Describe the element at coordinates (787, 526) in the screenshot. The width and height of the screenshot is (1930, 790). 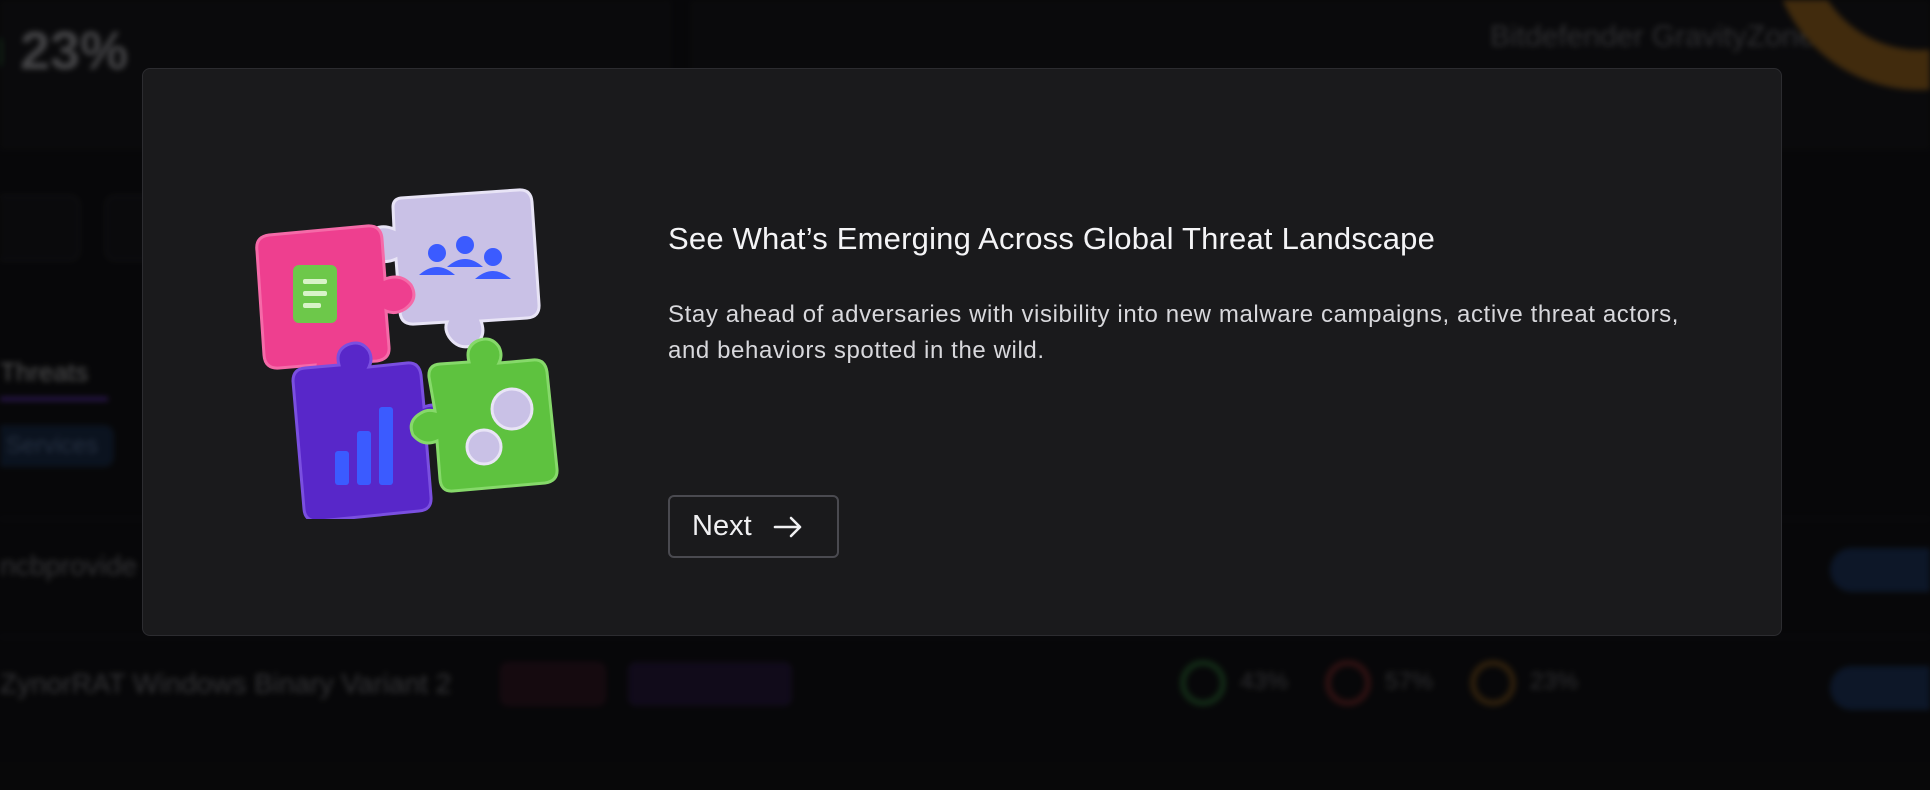
I see `arrow-right-icon` at that location.